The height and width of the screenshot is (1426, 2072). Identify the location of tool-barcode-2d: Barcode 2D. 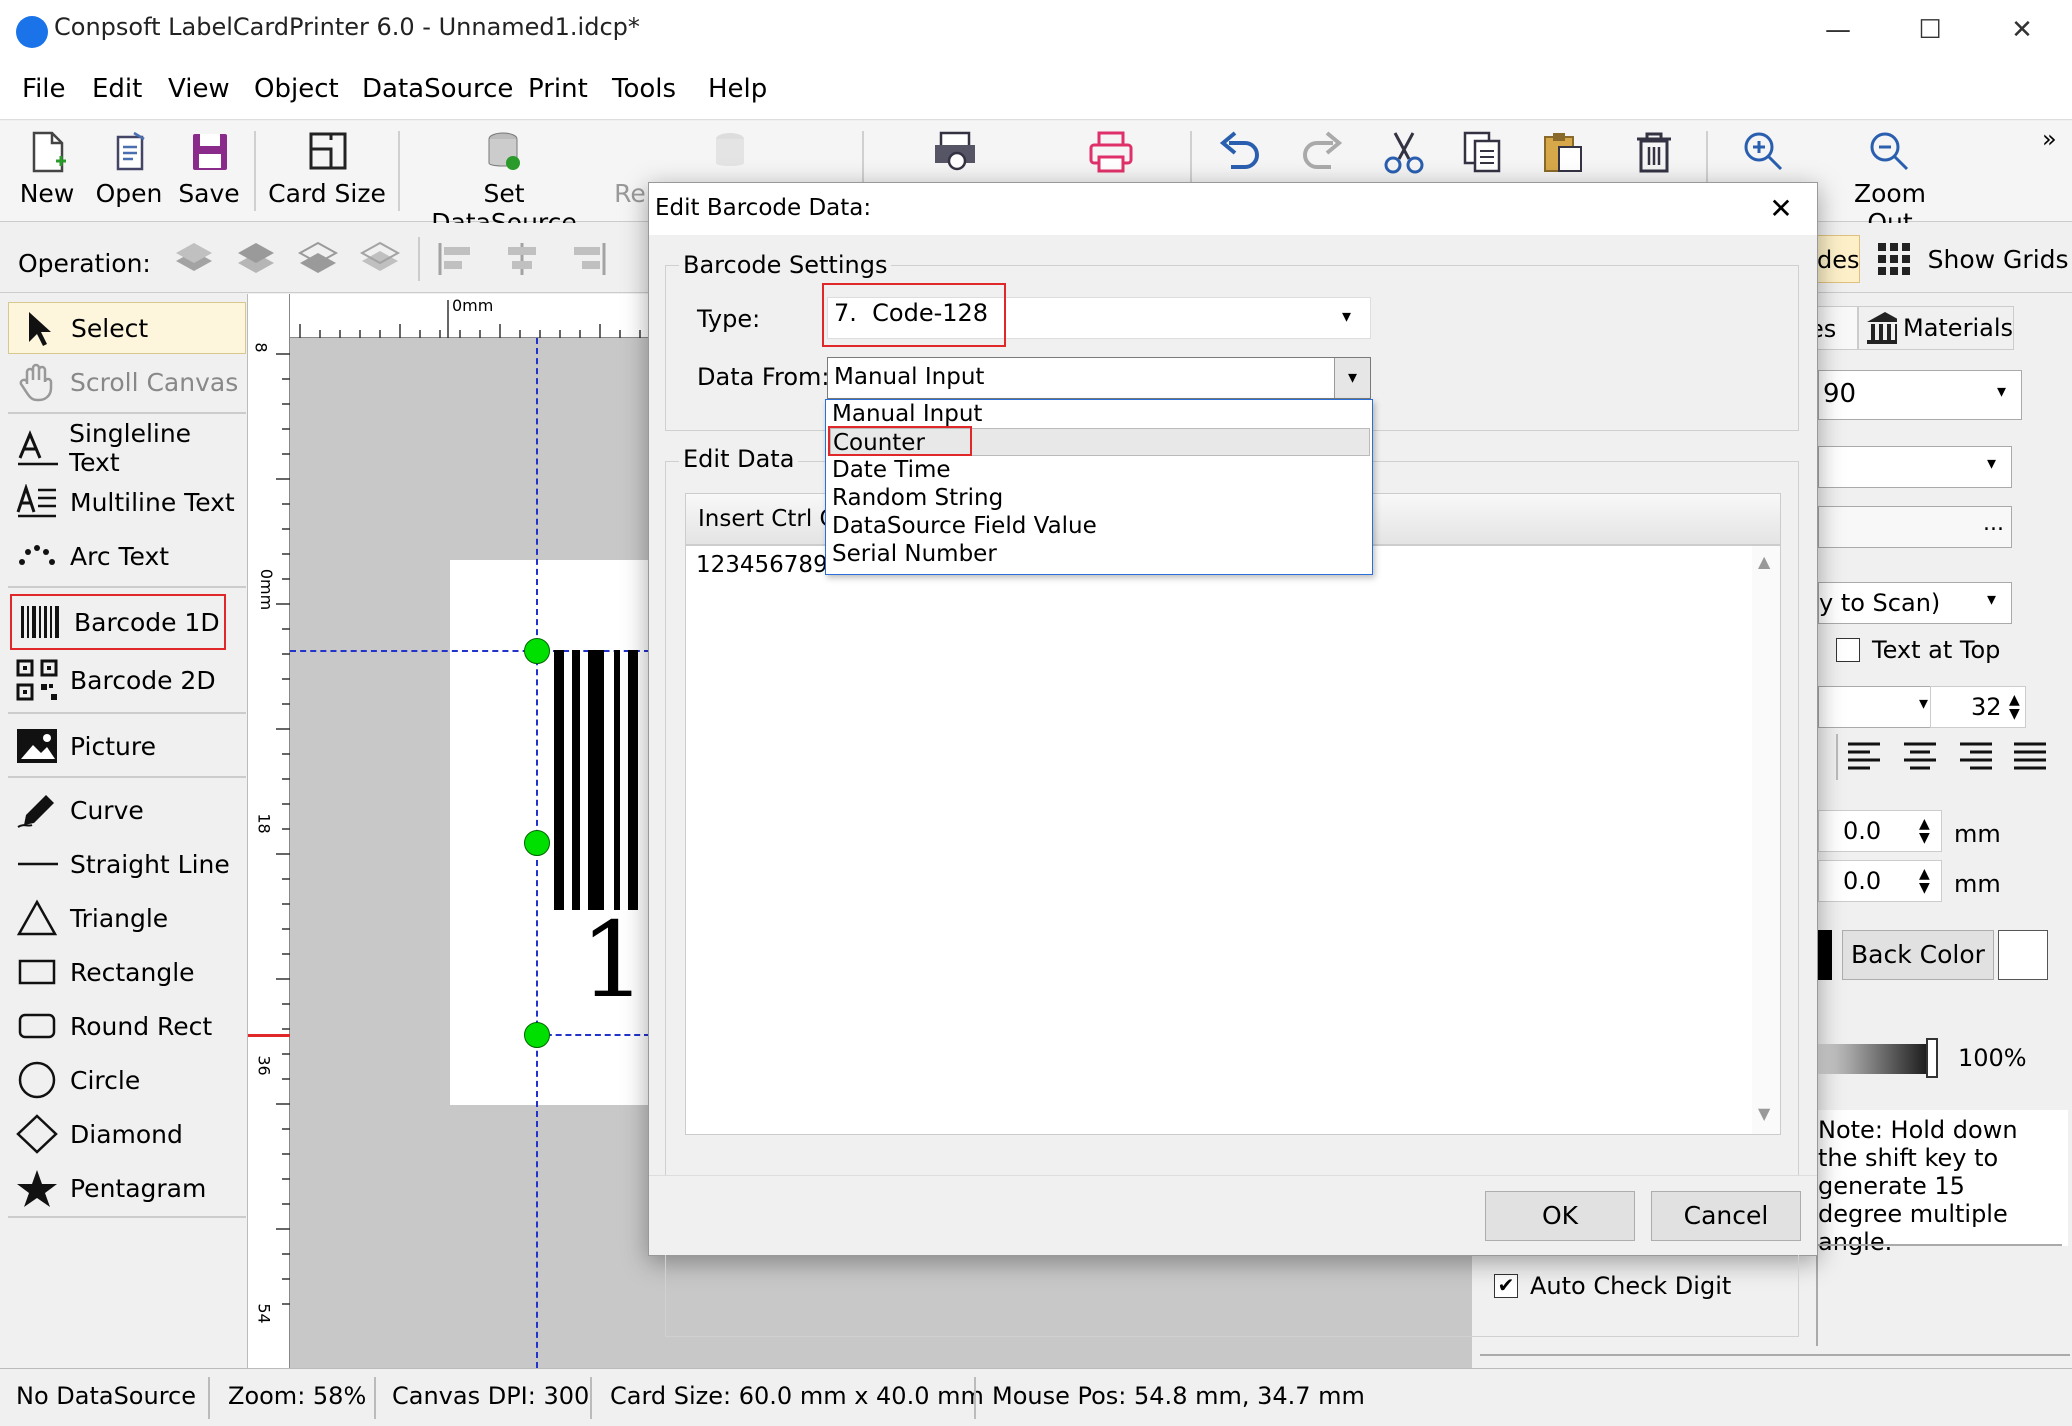
(127, 680).